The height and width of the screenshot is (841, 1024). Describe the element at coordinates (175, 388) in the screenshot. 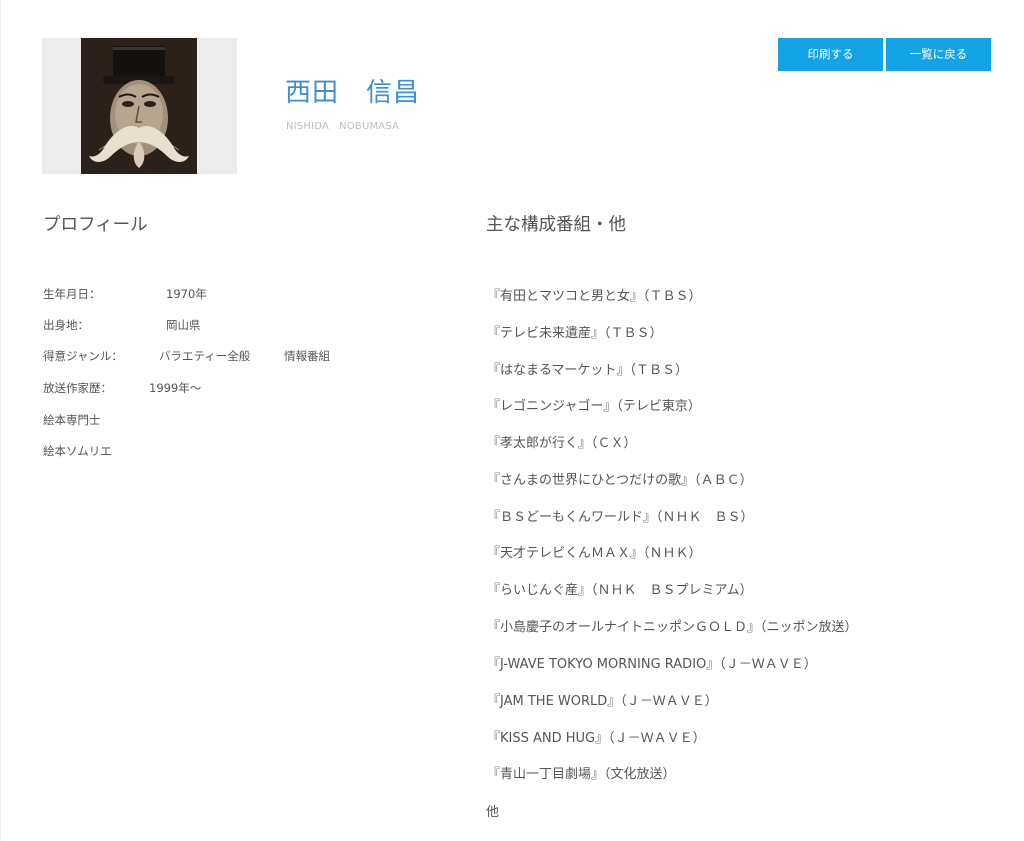

I see `profile-value: 1999年〜` at that location.